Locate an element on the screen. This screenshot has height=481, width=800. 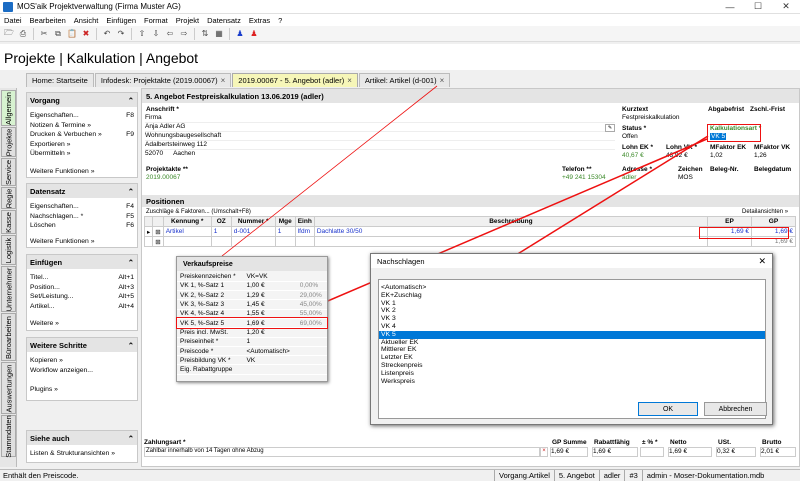
group-header: Weitere Schritte ⌃ is located at coordinates (82, 345).